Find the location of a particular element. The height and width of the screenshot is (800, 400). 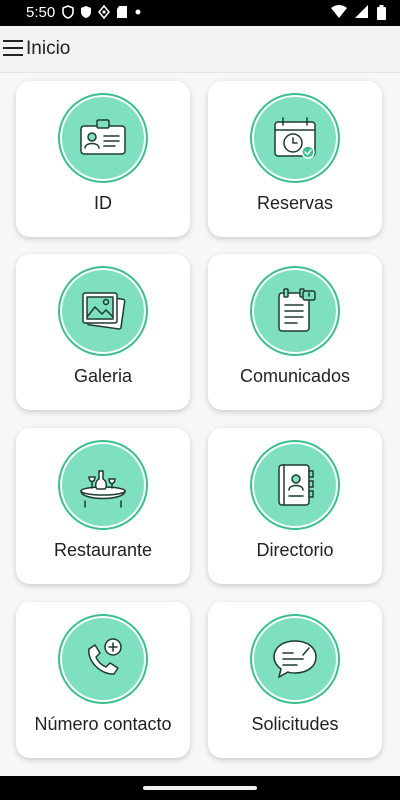

notification-dot-icon is located at coordinates (138, 12).